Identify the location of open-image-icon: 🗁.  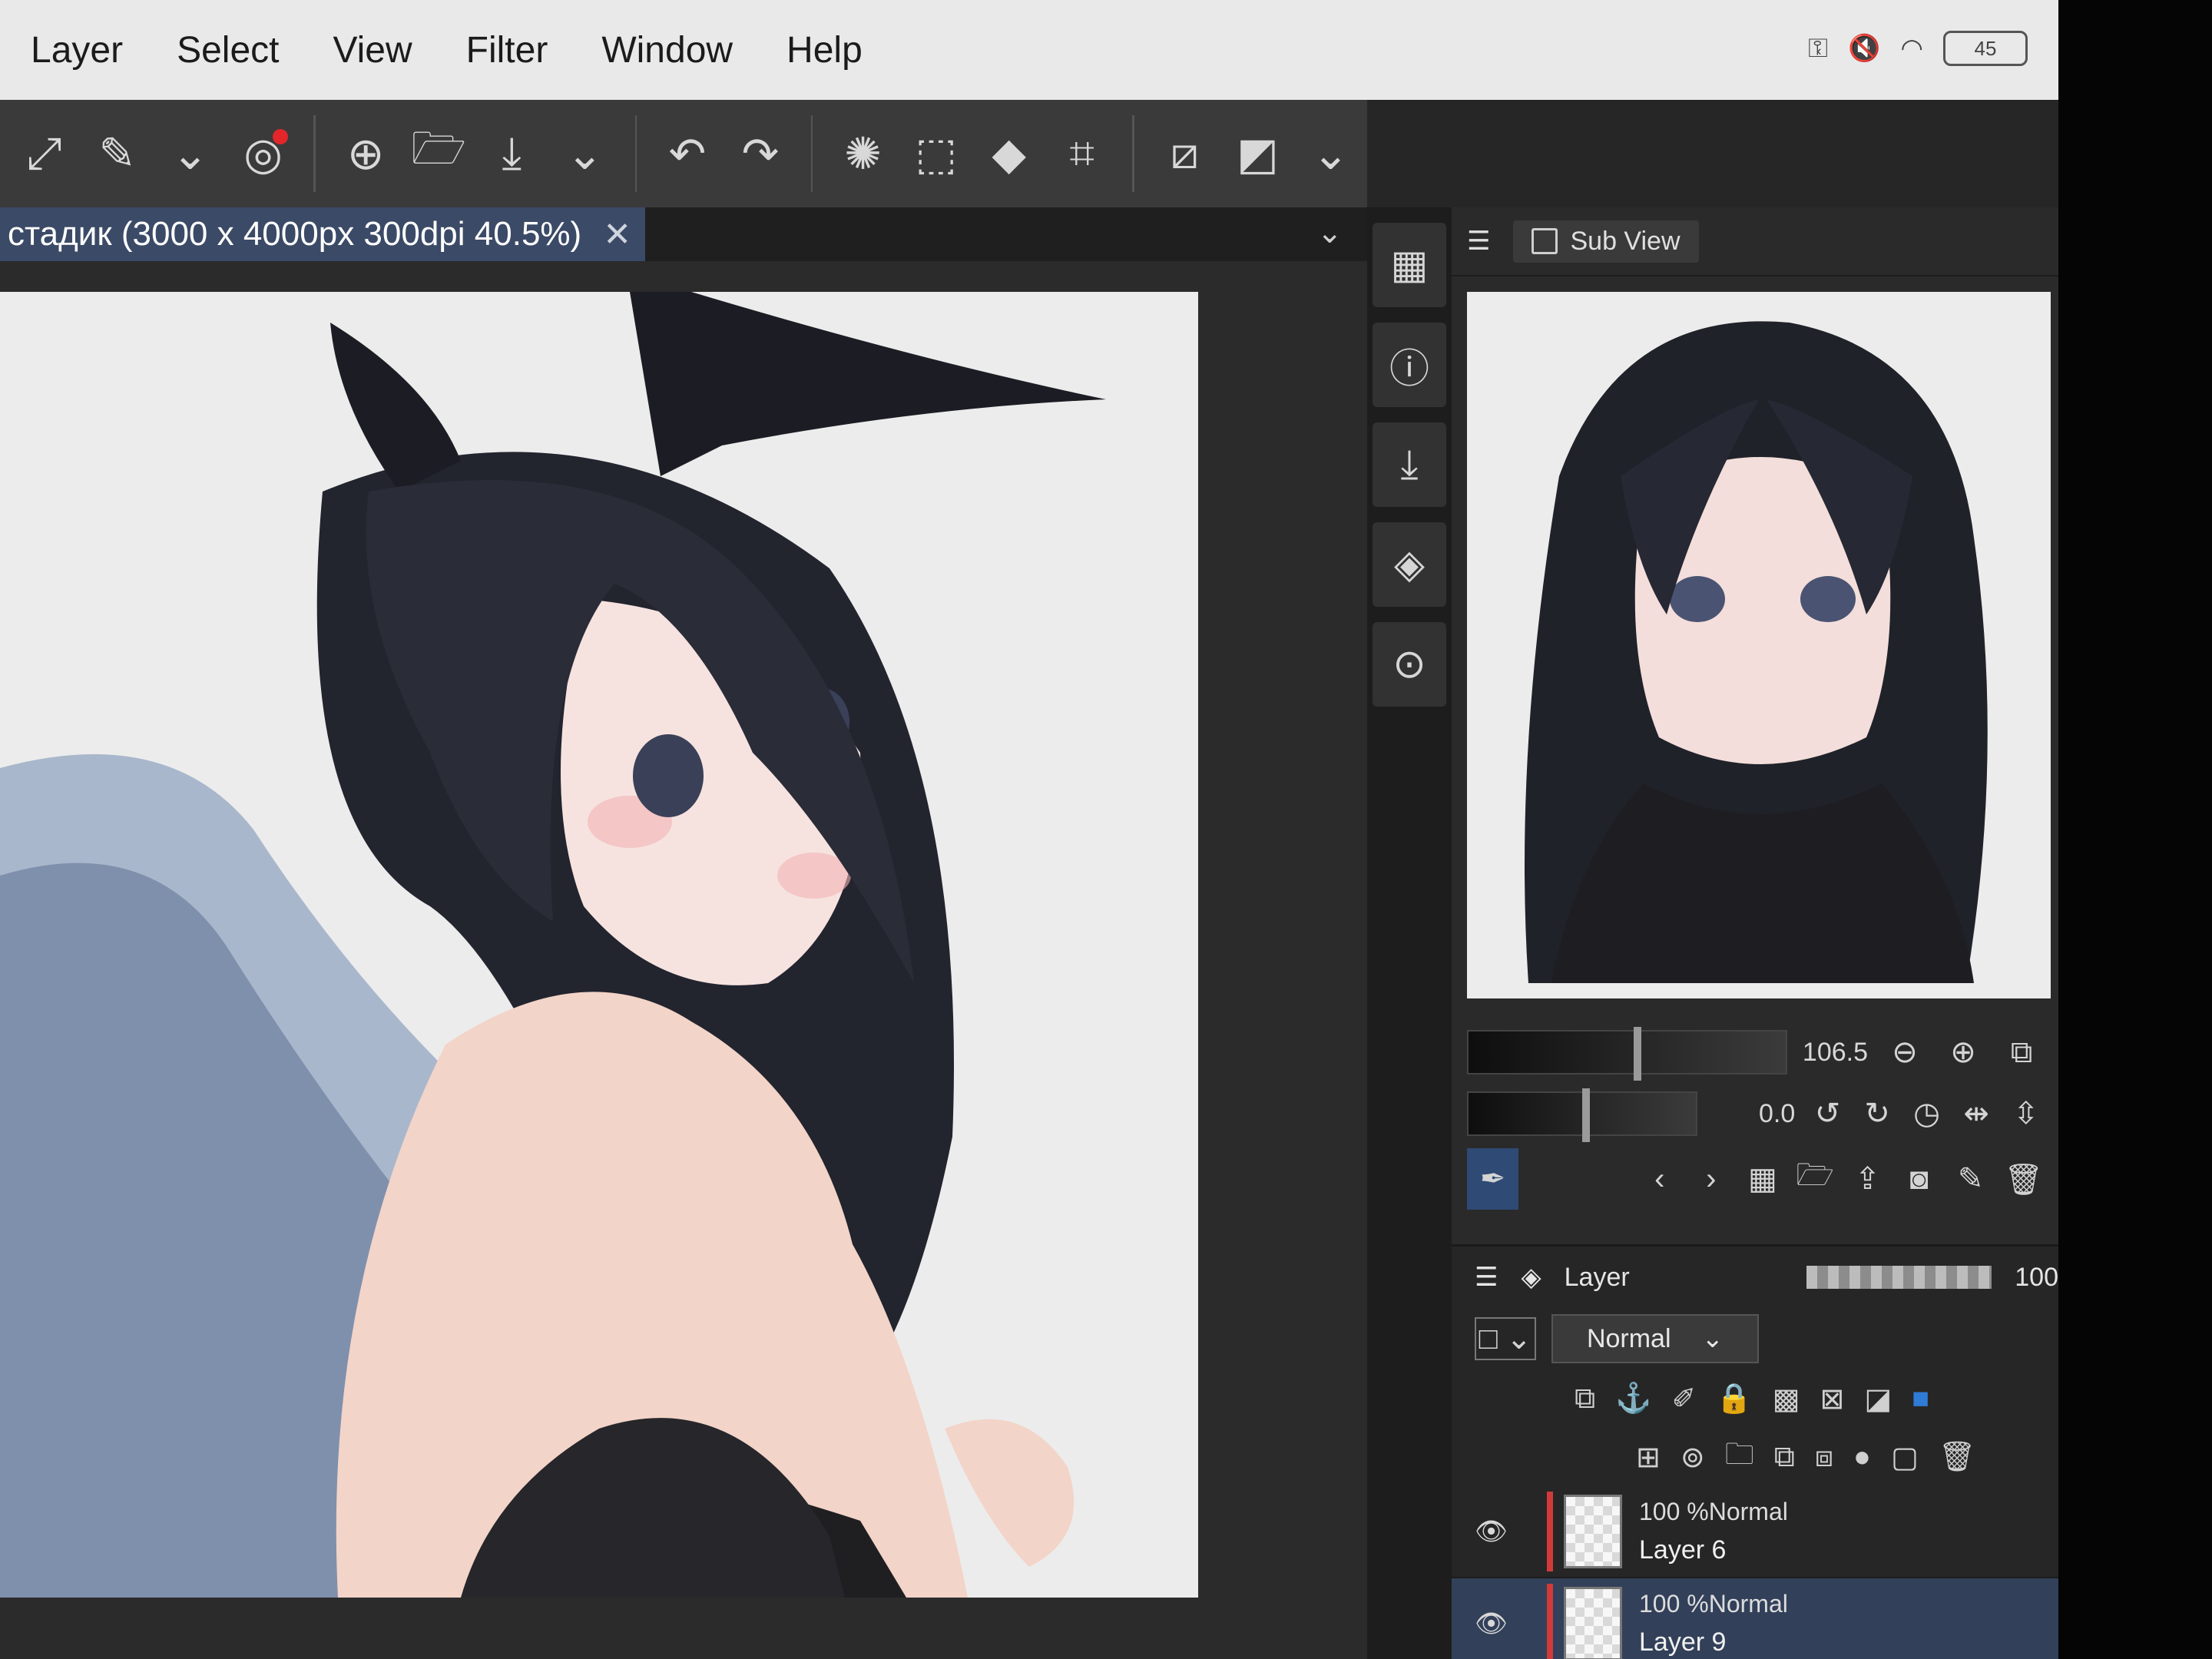
(1815, 1178).